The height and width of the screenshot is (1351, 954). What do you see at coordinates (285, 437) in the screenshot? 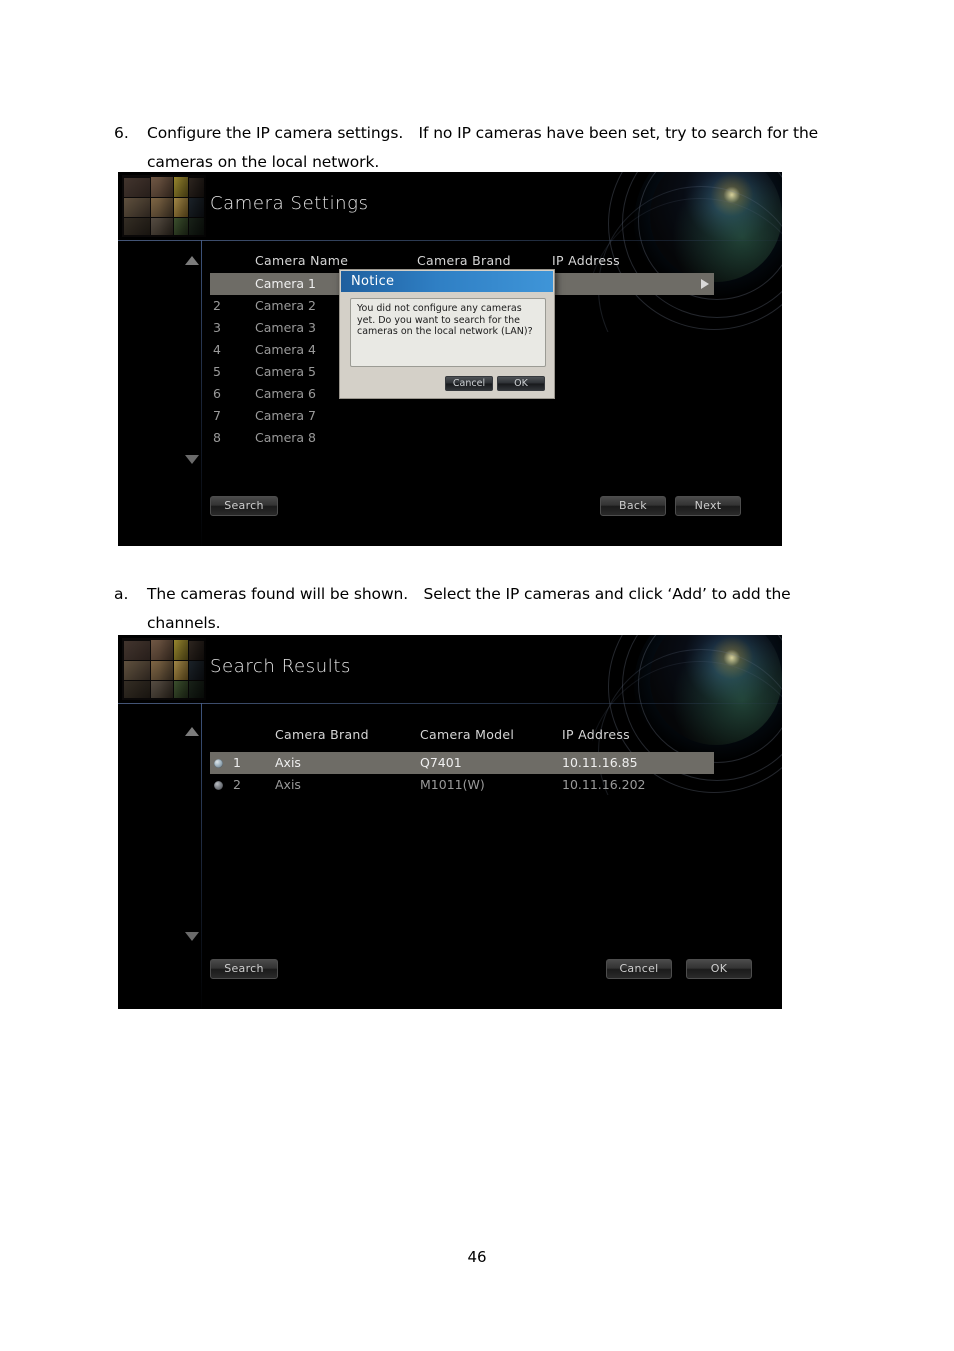
I see `row-camera-name: Camera 8` at bounding box center [285, 437].